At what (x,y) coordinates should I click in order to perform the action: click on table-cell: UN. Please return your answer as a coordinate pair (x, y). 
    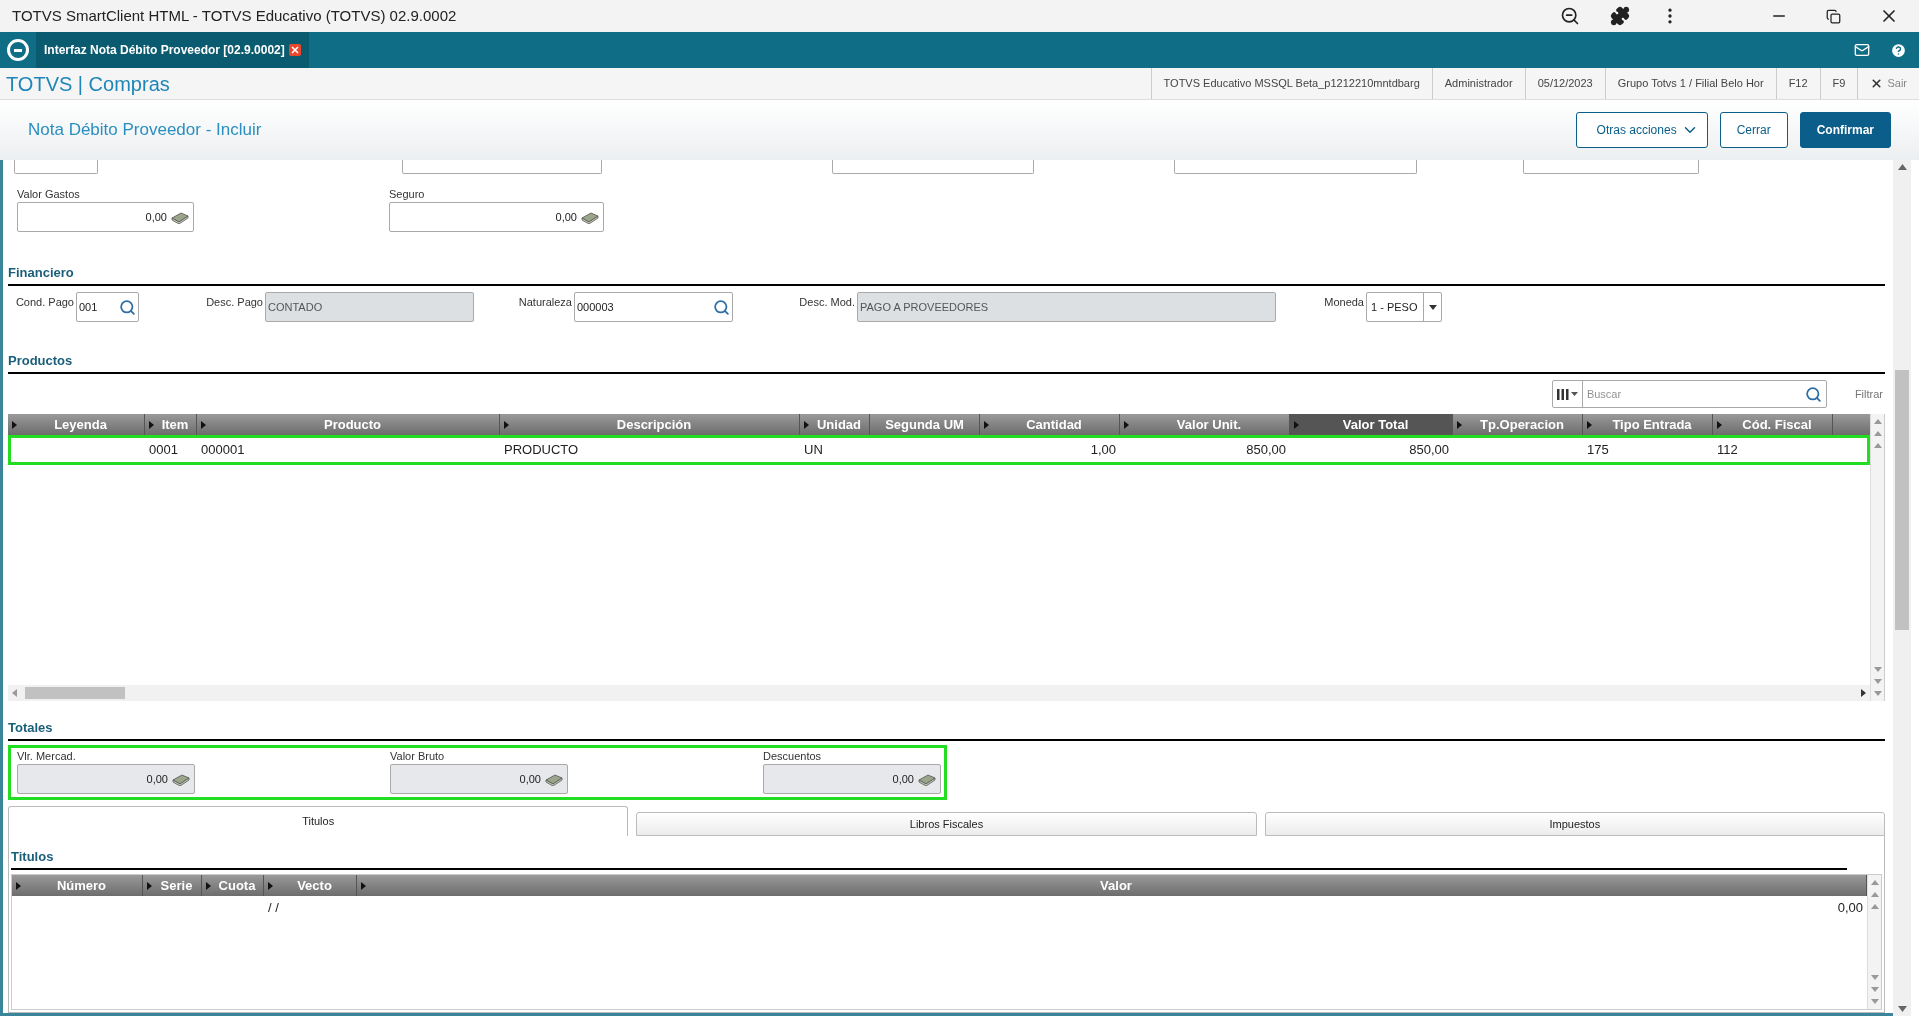
    Looking at the image, I should click on (813, 450).